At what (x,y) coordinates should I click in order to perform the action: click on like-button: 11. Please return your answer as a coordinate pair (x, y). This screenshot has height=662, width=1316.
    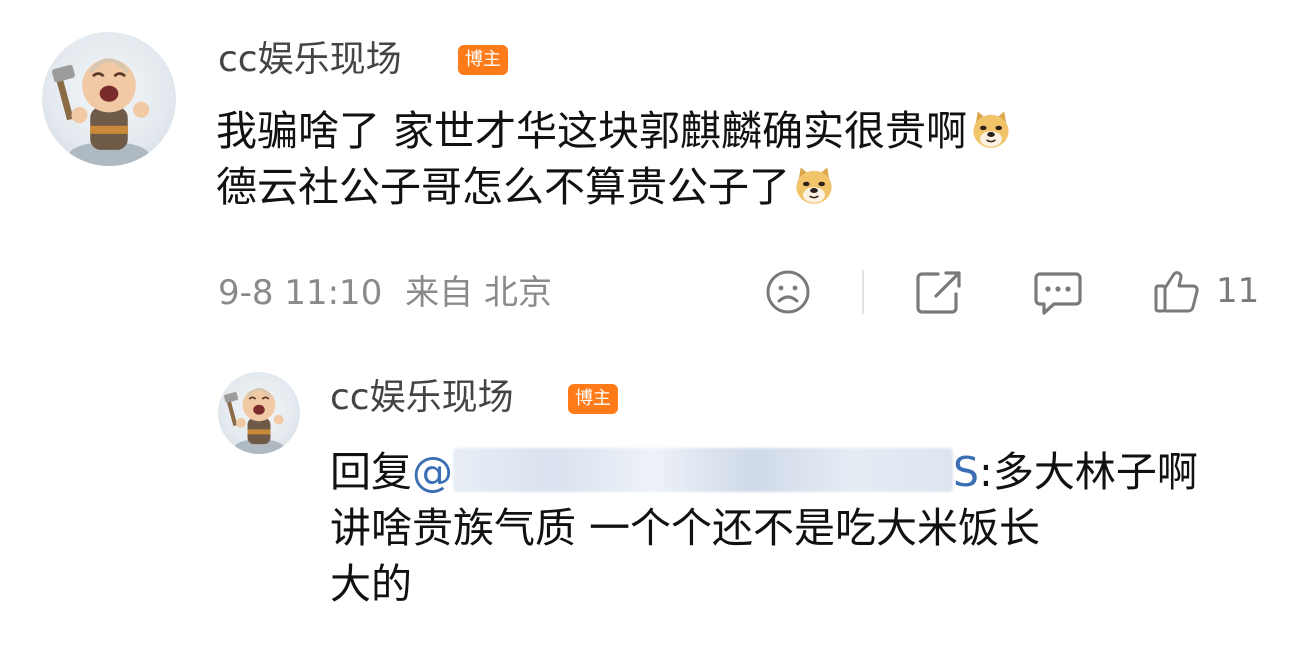
    Looking at the image, I should click on (1205, 291).